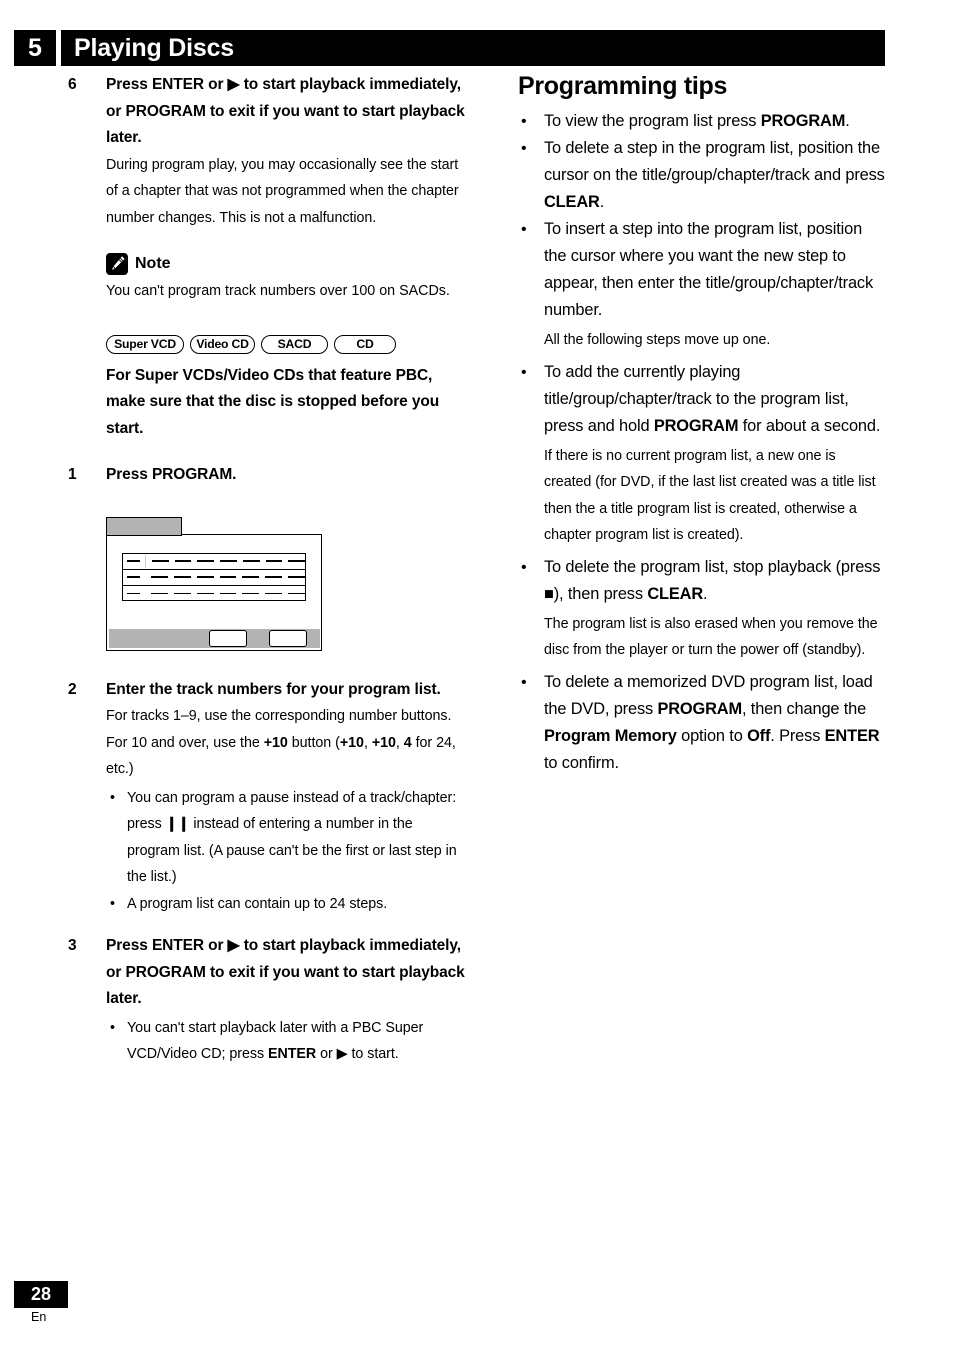 The width and height of the screenshot is (954, 1348). What do you see at coordinates (572, 202) in the screenshot?
I see `clear-key-label: CLEAR` at bounding box center [572, 202].